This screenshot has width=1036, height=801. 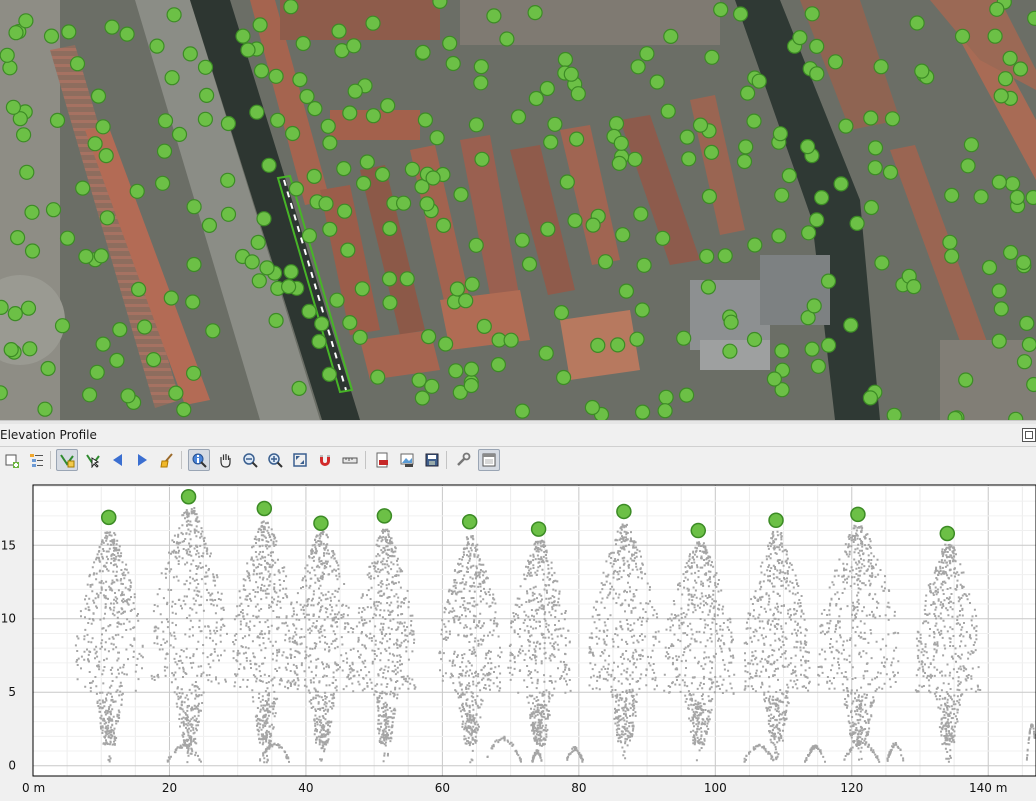 I want to click on zoom-x-button, so click(x=250, y=460).